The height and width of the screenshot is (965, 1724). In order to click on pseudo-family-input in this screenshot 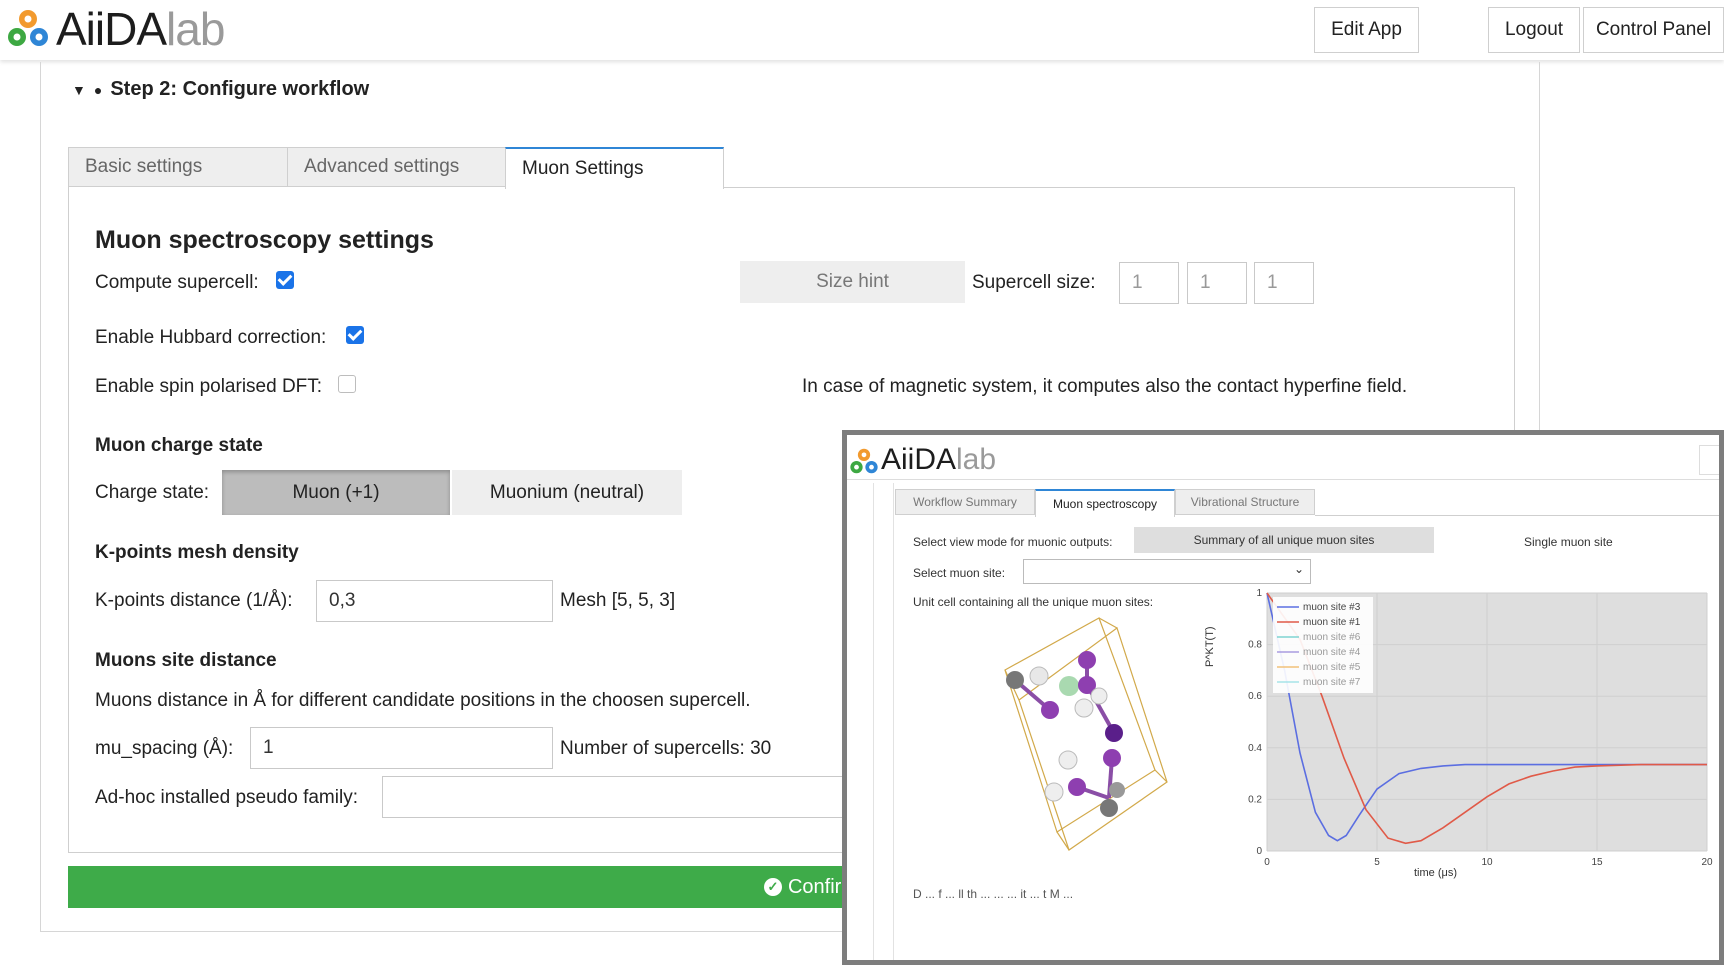, I will do `click(617, 797)`.